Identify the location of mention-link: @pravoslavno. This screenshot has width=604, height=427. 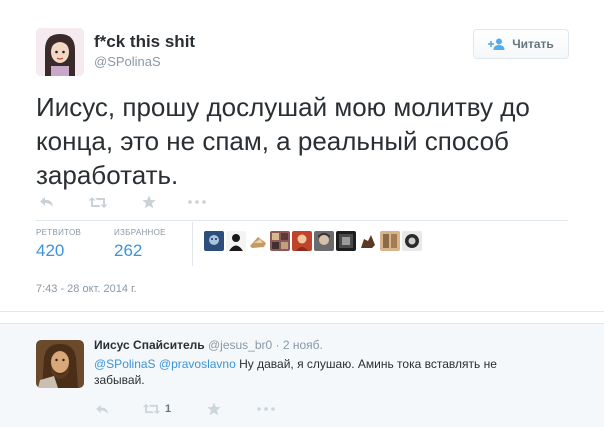
(197, 364).